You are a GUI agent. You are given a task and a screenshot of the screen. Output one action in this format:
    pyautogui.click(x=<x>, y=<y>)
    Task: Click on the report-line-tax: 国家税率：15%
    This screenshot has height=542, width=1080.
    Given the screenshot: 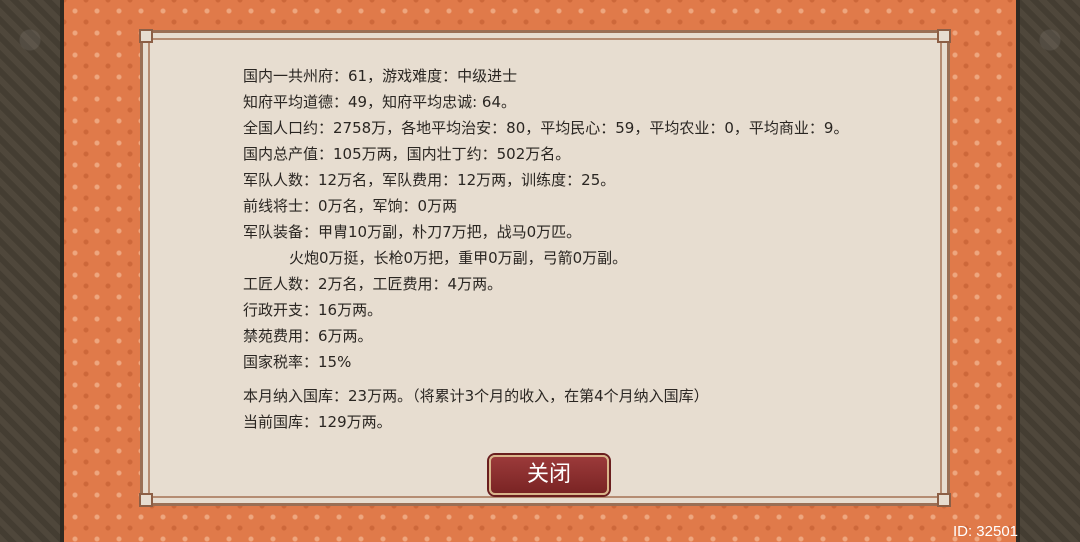 What is the action you would take?
    pyautogui.click(x=297, y=362)
    